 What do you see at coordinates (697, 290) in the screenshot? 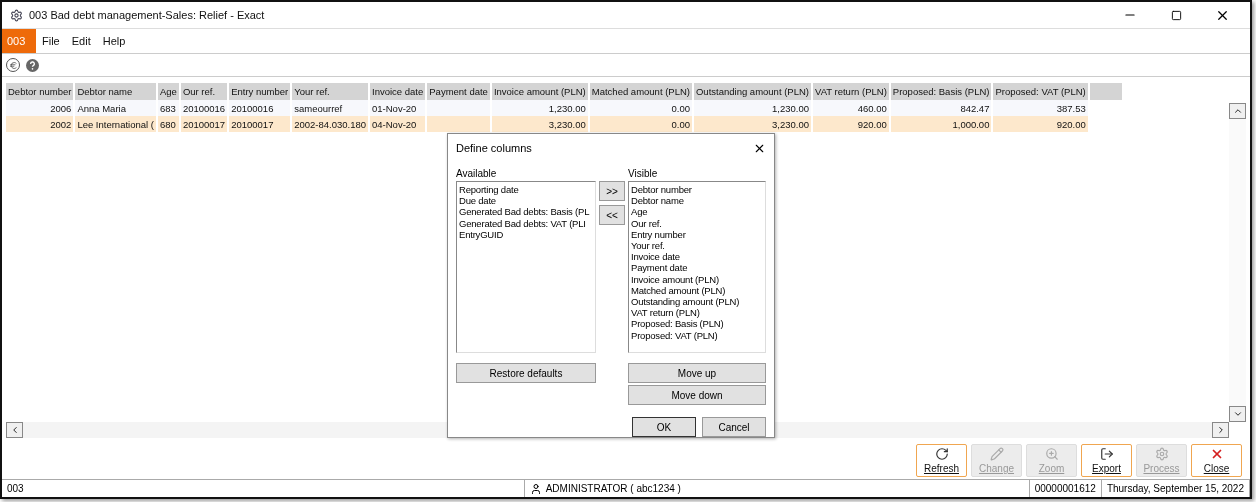
I see `list-item: Matched amount (PLN)` at bounding box center [697, 290].